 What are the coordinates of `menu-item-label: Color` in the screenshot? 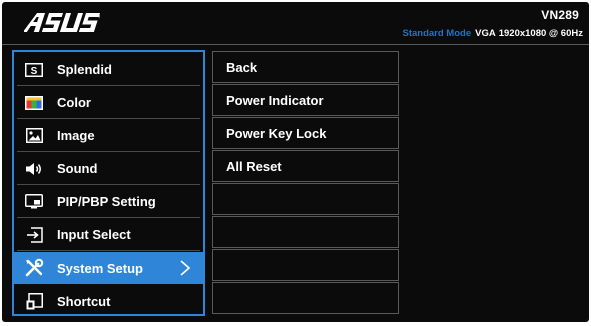 It's located at (74, 102).